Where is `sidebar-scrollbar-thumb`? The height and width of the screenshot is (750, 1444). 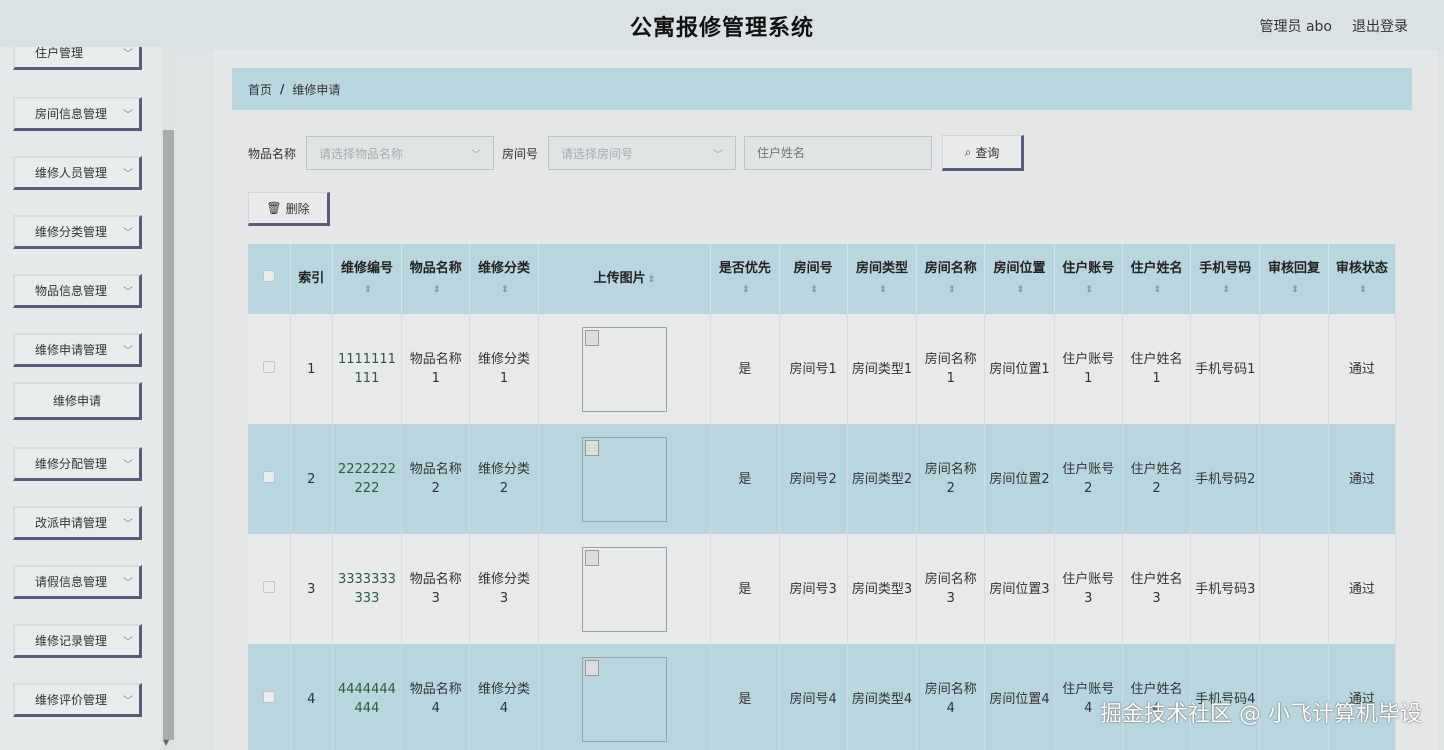
sidebar-scrollbar-thumb is located at coordinates (168, 435).